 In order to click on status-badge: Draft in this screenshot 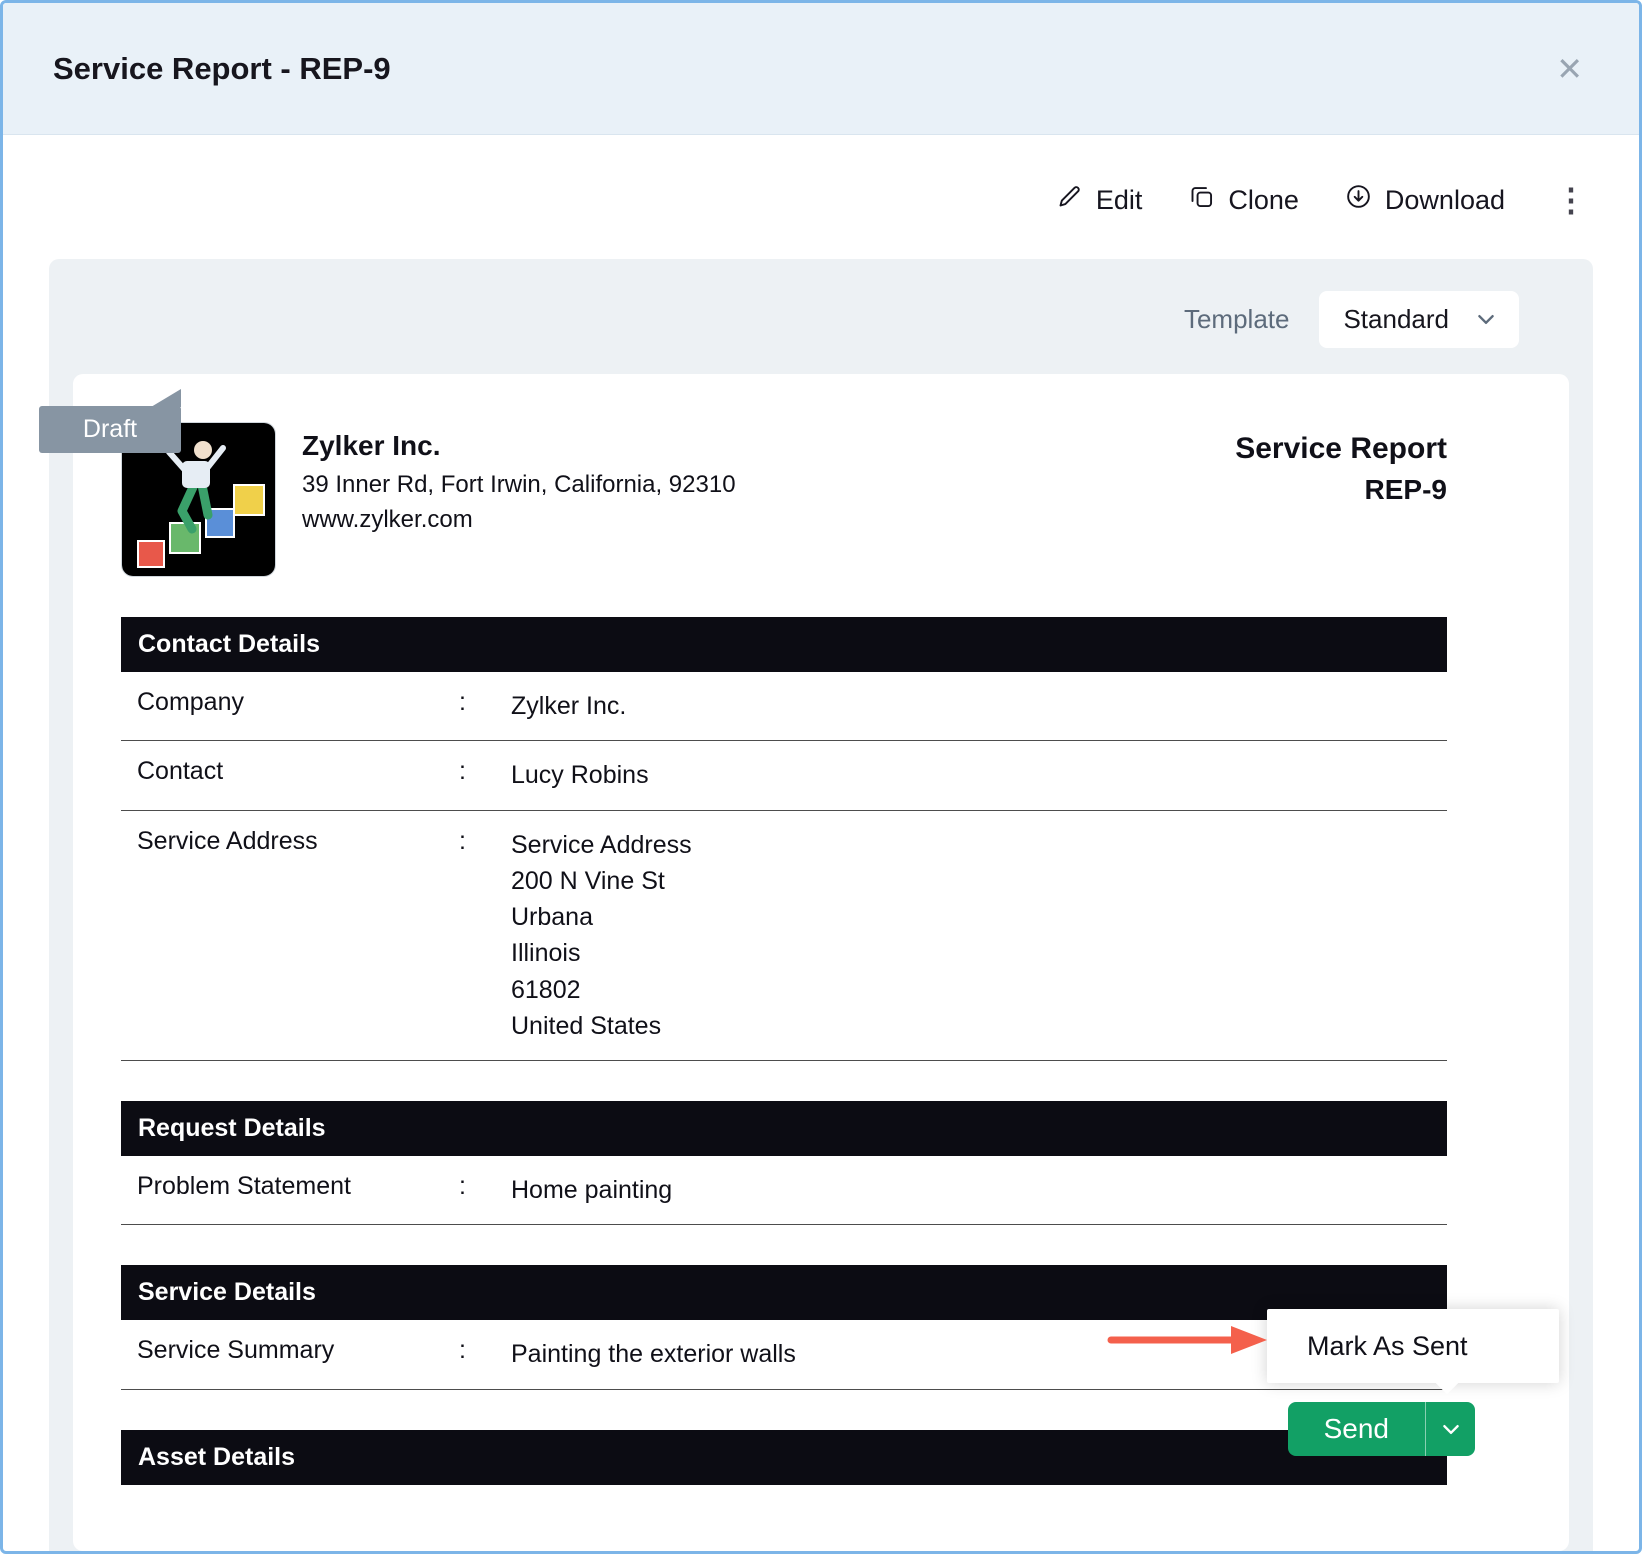, I will do `click(110, 421)`.